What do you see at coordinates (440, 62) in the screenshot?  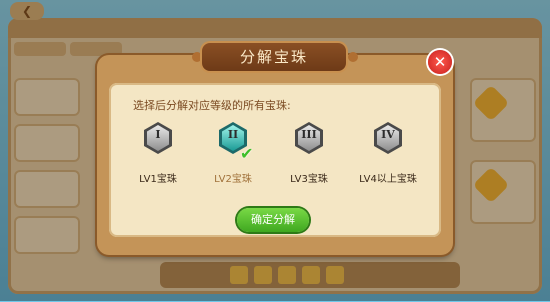 I see `close-button: ✕` at bounding box center [440, 62].